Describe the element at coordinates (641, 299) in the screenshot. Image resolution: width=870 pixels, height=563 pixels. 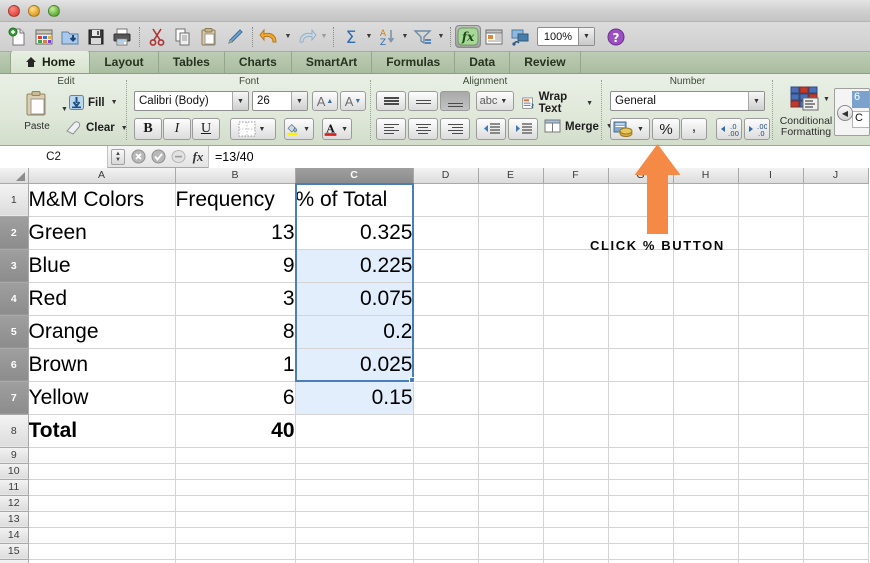
I see `cell-g4` at that location.